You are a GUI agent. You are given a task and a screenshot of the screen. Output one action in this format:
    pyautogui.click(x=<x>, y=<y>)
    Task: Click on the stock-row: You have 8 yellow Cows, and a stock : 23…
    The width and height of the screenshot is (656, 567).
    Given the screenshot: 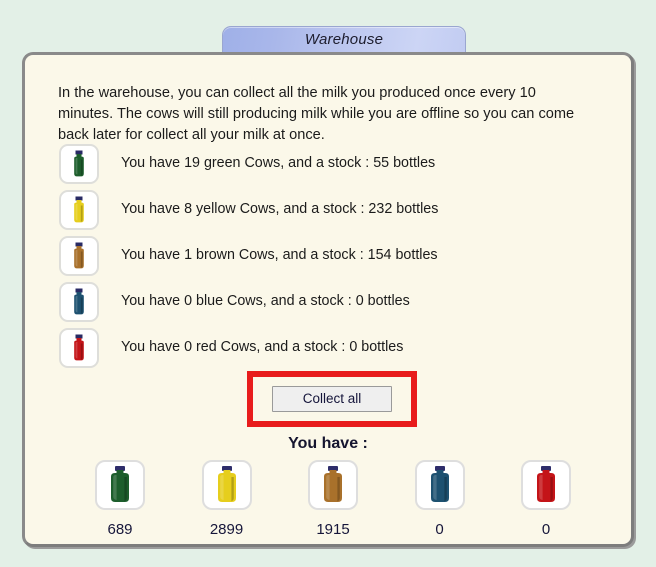 What is the action you would take?
    pyautogui.click(x=329, y=213)
    